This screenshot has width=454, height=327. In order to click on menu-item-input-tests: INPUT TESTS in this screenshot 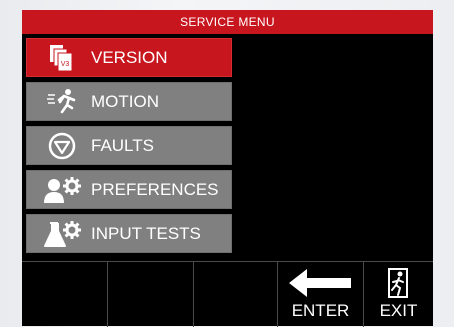, I will do `click(129, 233)`.